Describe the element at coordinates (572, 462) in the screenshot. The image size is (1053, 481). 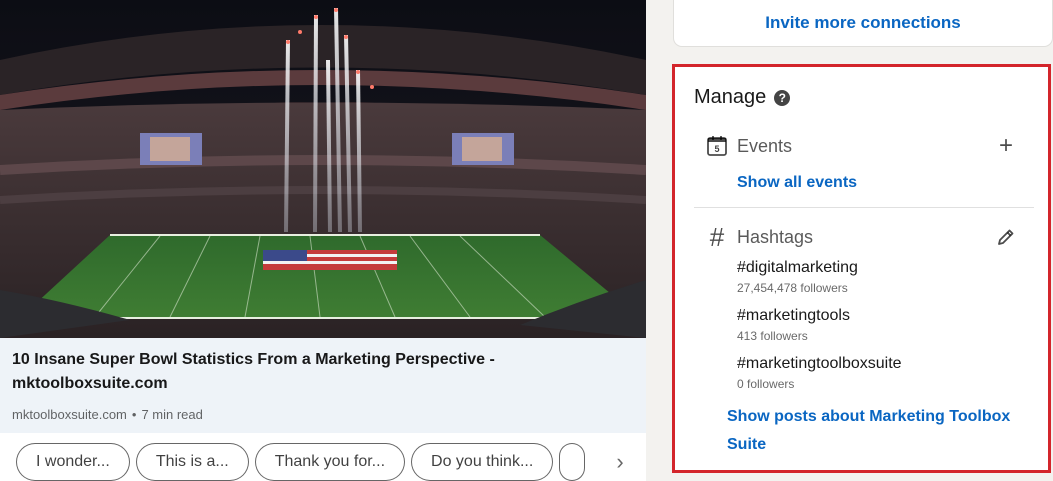
I see `reply-chip-partial` at that location.